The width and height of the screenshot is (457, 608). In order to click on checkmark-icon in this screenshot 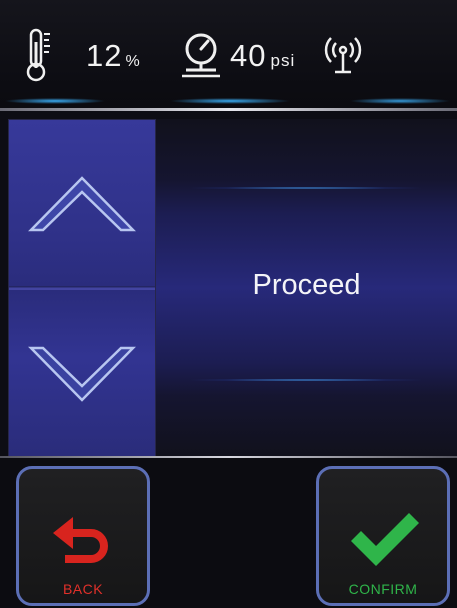, I will do `click(385, 539)`.